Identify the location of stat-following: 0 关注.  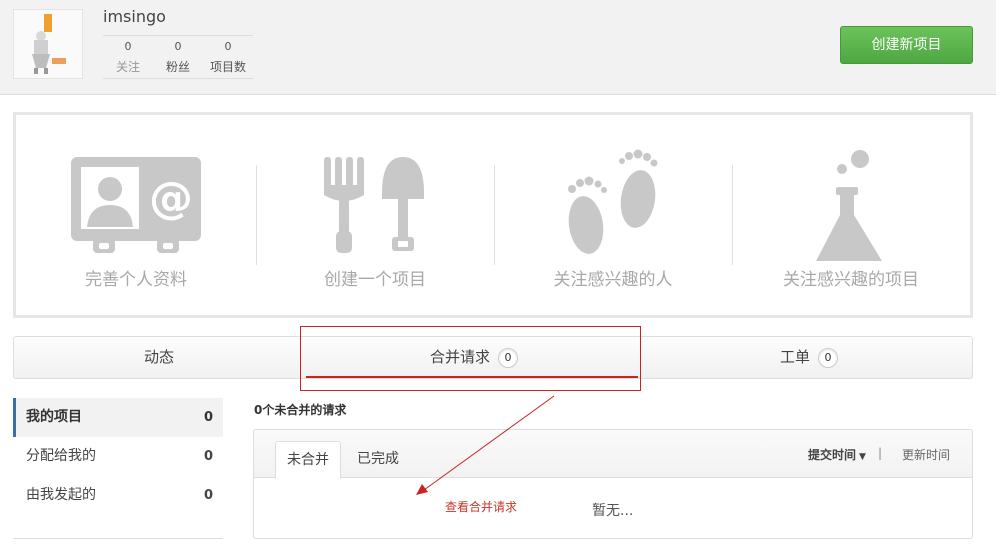
(128, 57).